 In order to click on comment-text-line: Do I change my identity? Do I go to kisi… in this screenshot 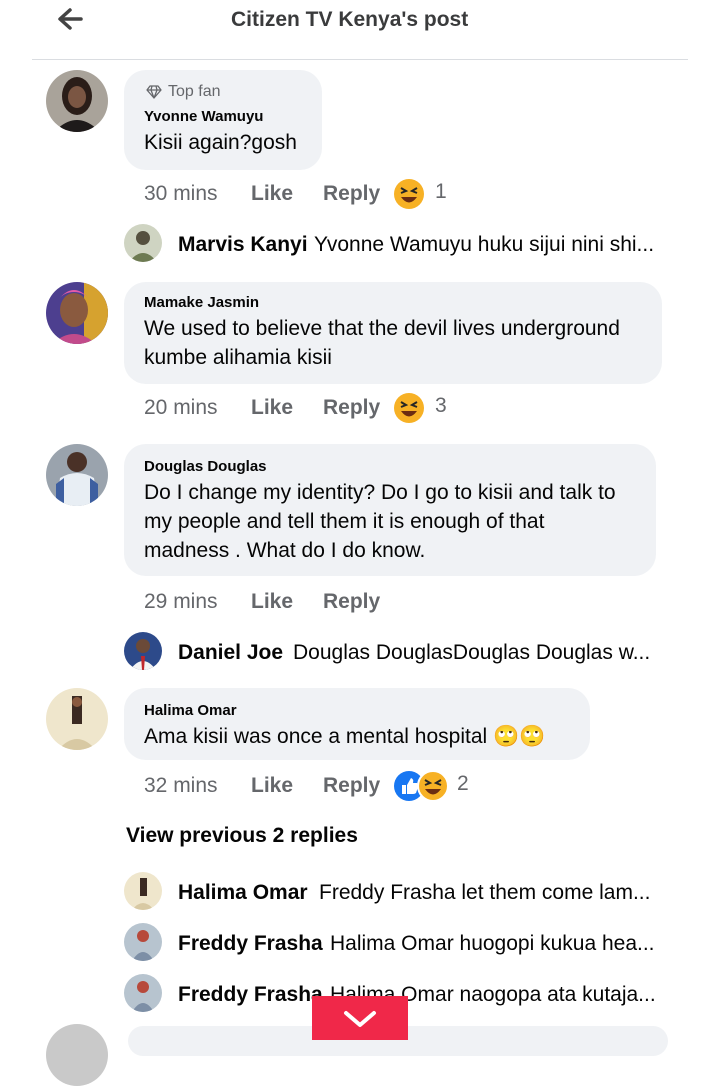, I will do `click(380, 492)`.